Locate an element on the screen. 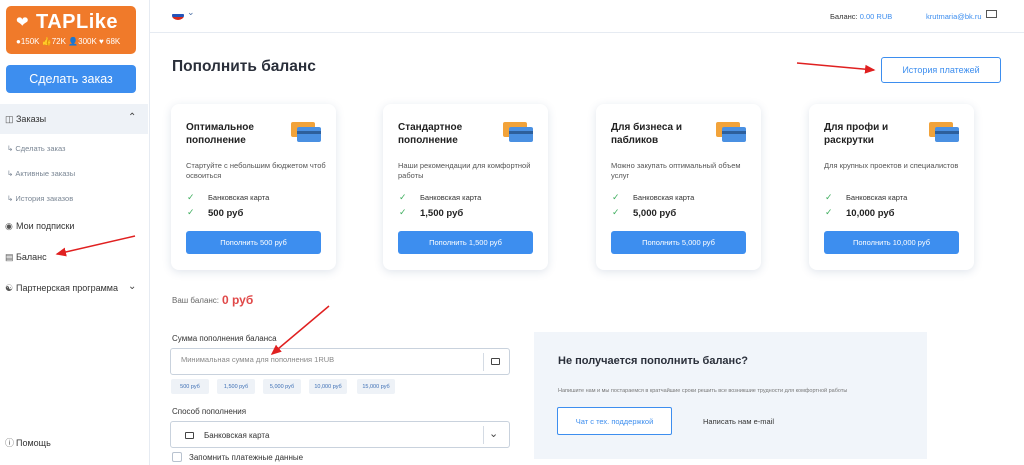  logo-title: TAPLike is located at coordinates (77, 22).